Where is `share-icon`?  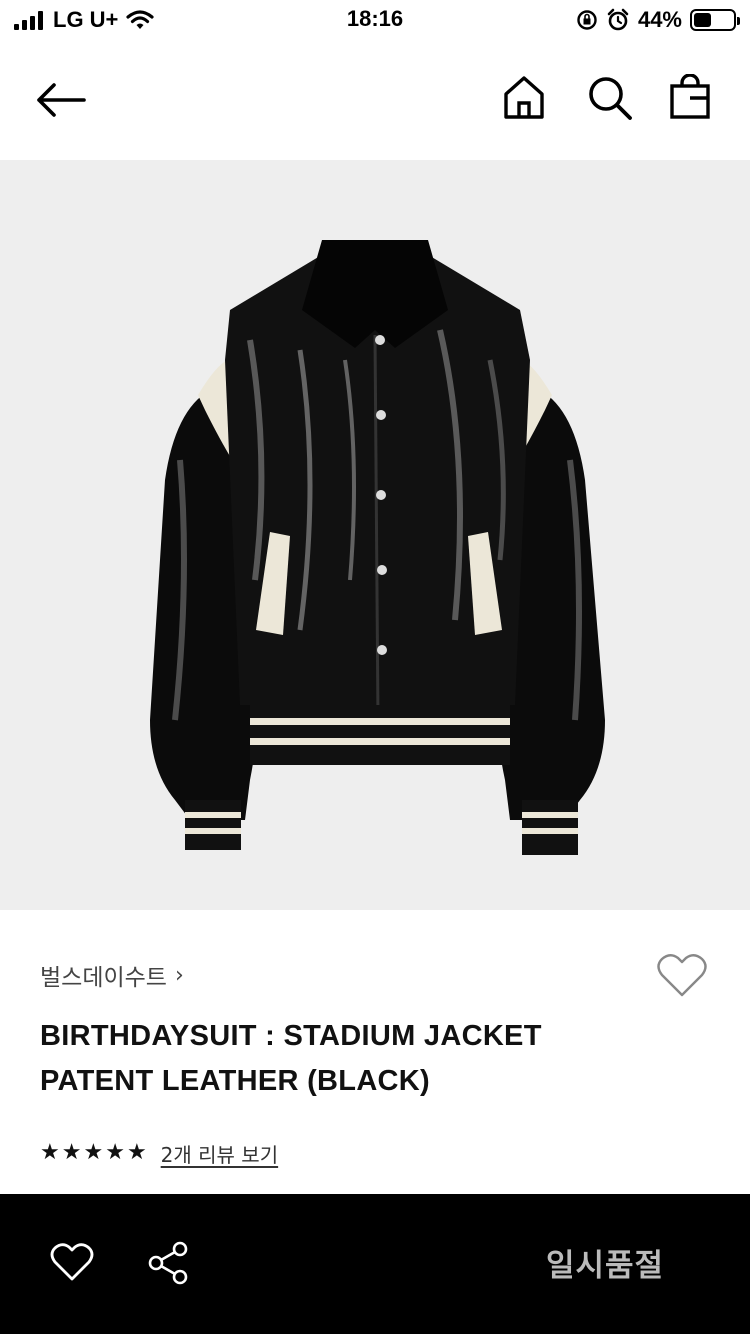 share-icon is located at coordinates (168, 1263).